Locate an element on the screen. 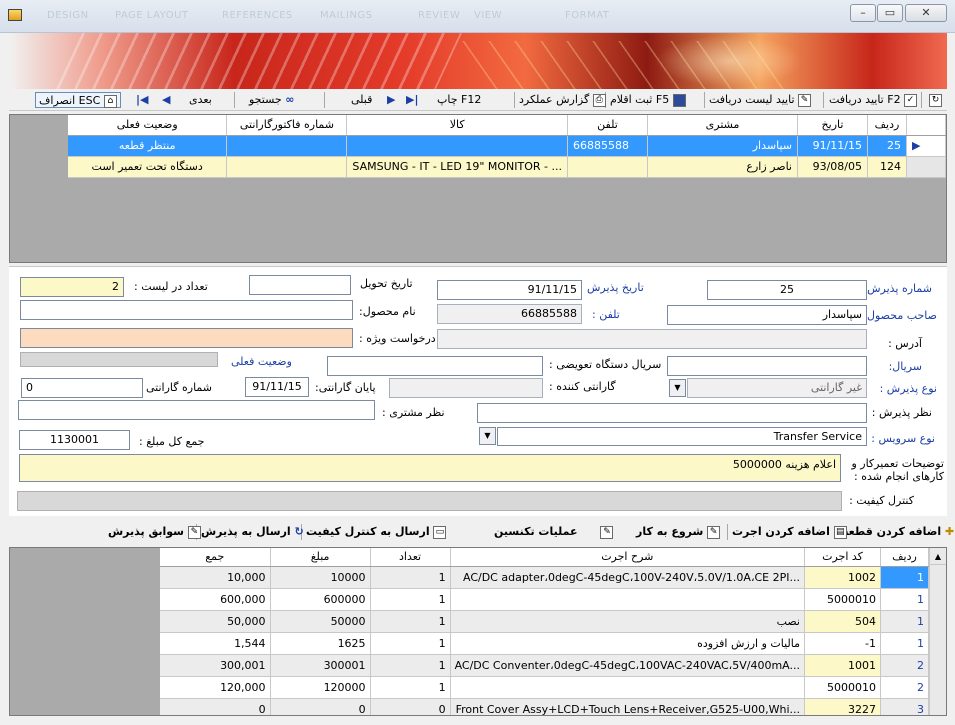  guarantor-field is located at coordinates (466, 388).